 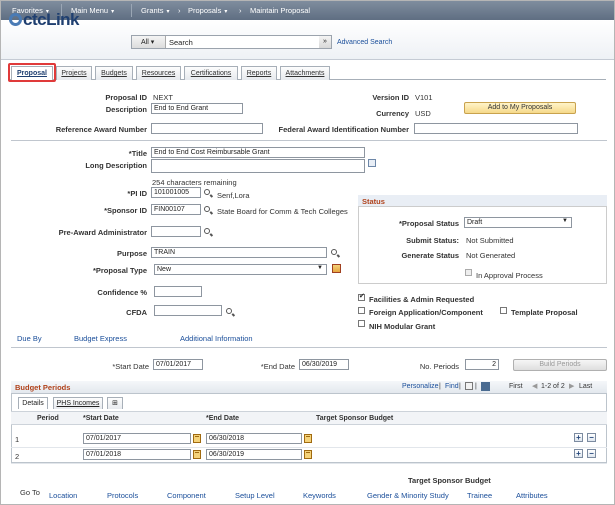 I want to click on pi-id-input: 101001005, so click(x=176, y=192).